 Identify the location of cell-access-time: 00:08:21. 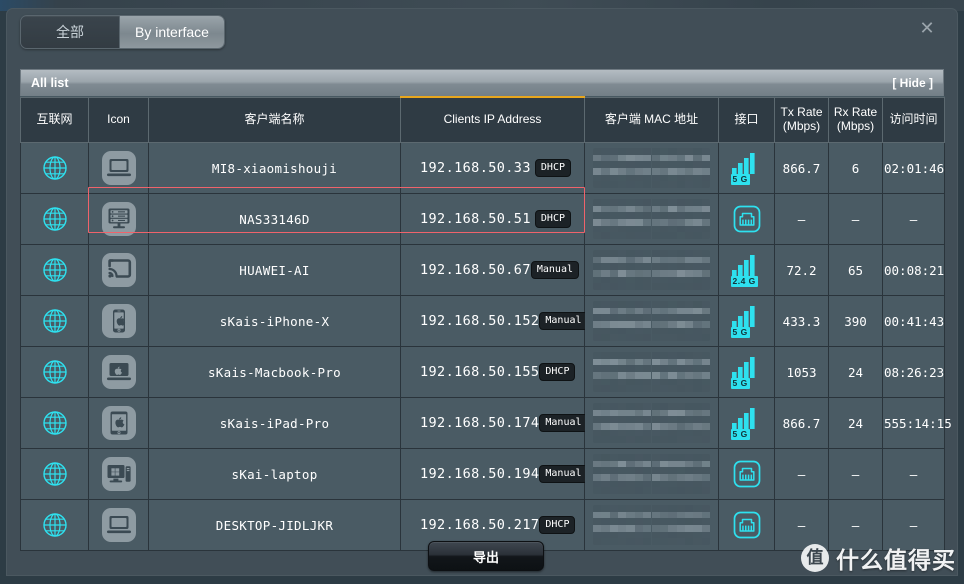
(913, 270).